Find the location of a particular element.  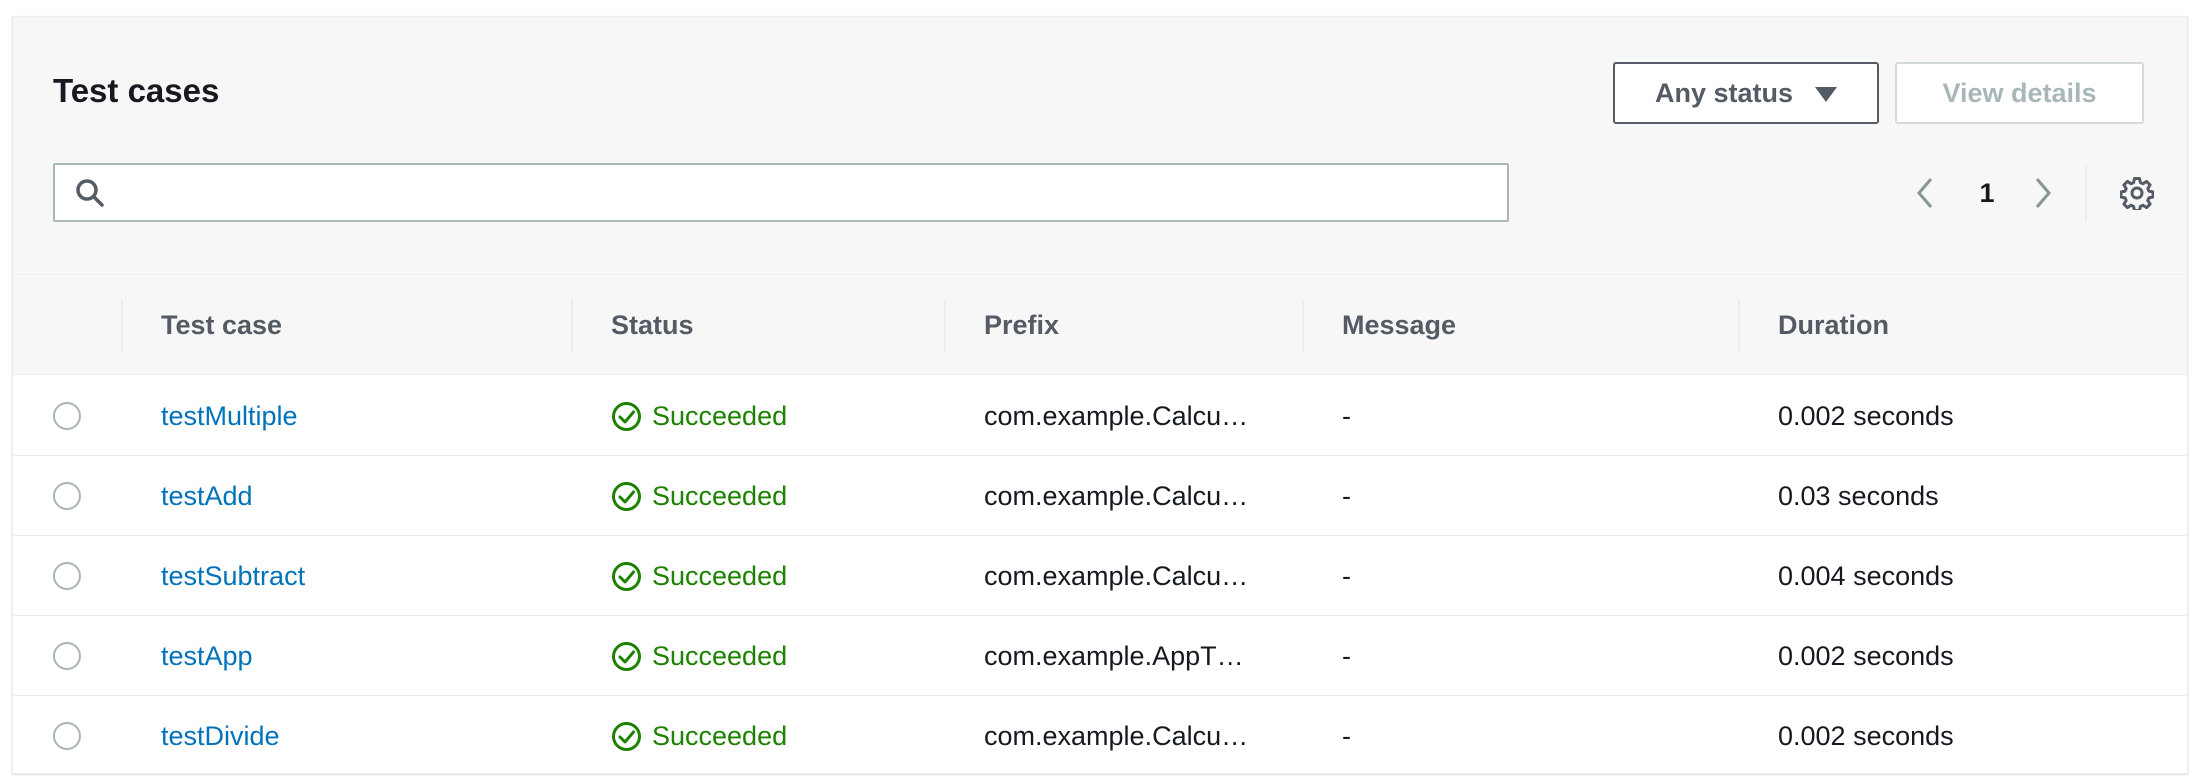

duration-cell: 0.03 seconds is located at coordinates (1858, 495).